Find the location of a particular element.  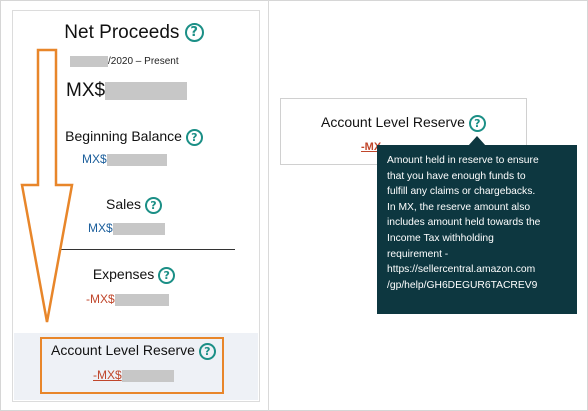

down-arrow-icon is located at coordinates (47, 185).